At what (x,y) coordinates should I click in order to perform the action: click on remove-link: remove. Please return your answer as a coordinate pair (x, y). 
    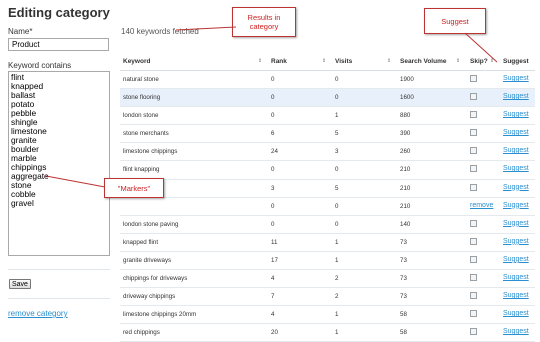
    Looking at the image, I should click on (481, 205).